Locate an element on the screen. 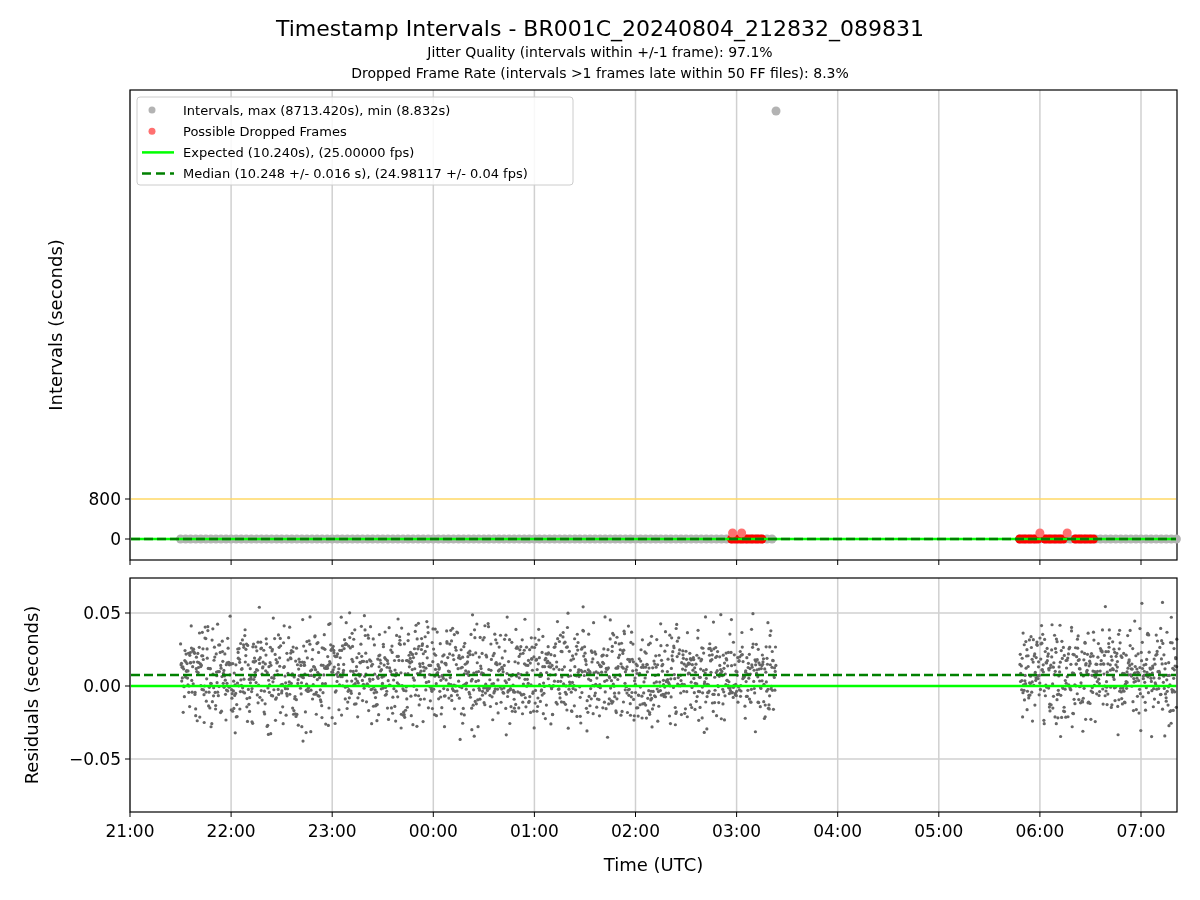 Image resolution: width=1200 pixels, height=900 pixels. y-tick-label: −0.05 is located at coordinates (94, 759).